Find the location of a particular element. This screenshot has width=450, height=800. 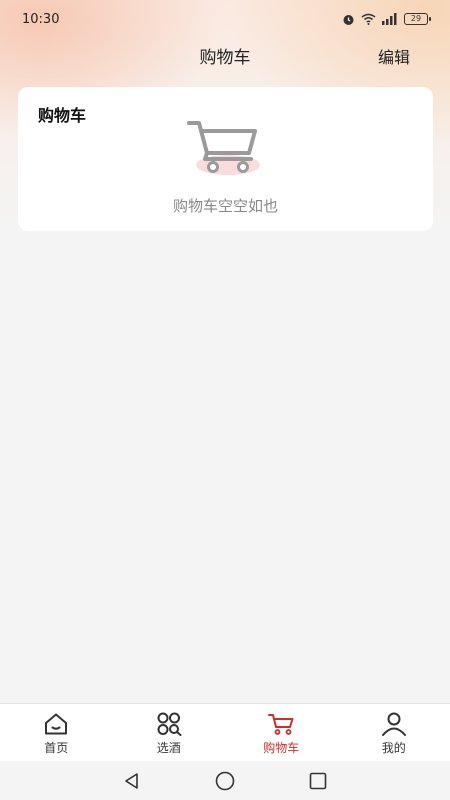

tab-home-label: 首页 is located at coordinates (56, 748).